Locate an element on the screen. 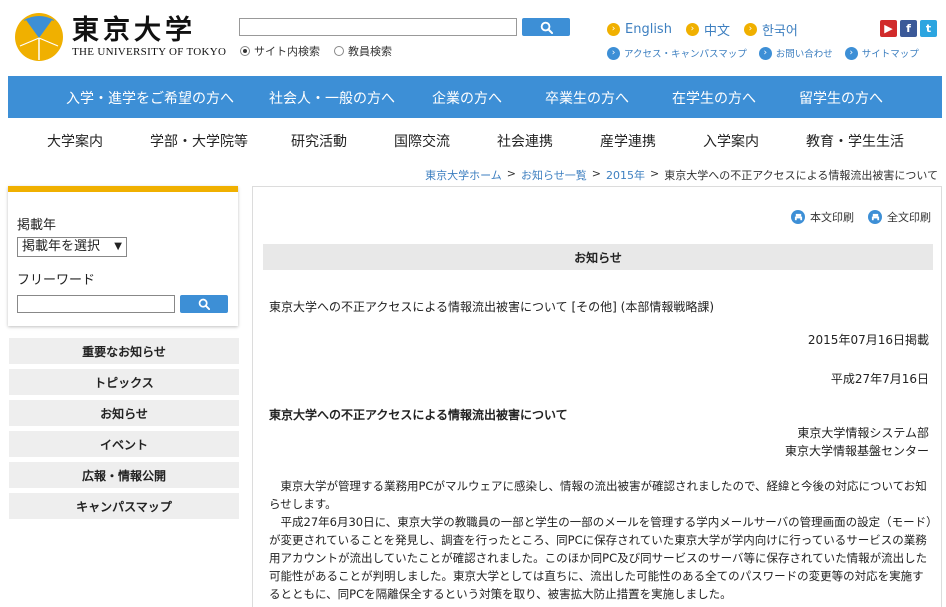 This screenshot has width=946, height=607. radio-faculty-search: 教員検索 is located at coordinates (363, 51).